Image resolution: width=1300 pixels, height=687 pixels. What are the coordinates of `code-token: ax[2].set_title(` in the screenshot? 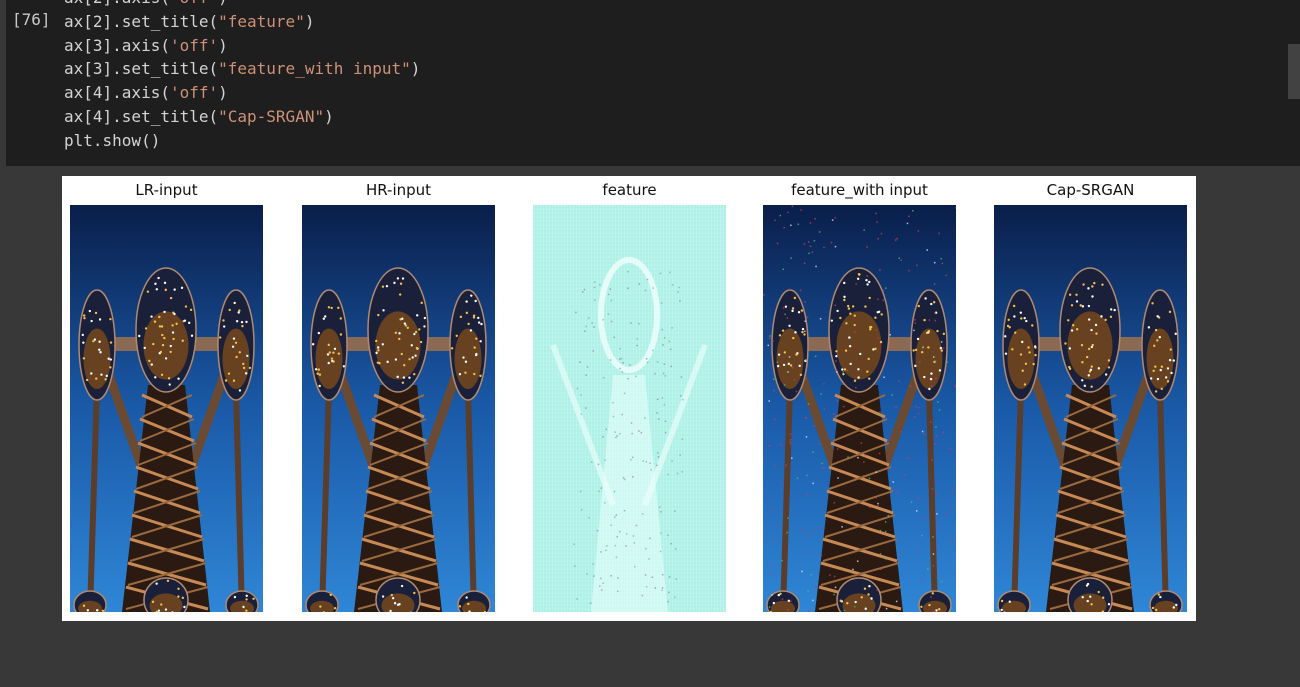 It's located at (141, 21).